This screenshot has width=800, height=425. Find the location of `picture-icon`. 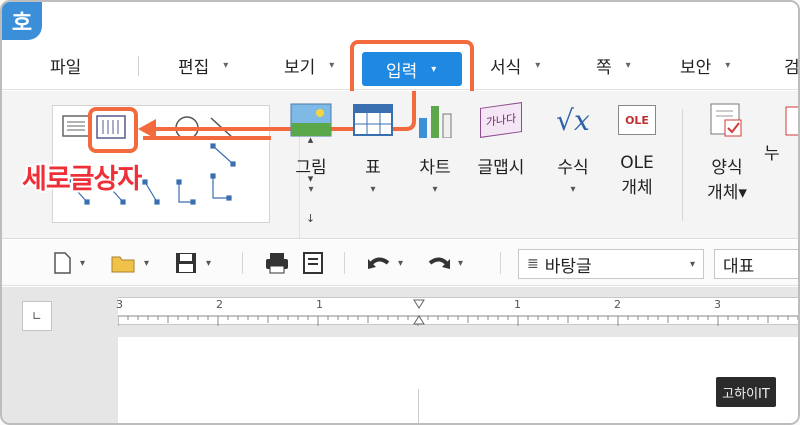

picture-icon is located at coordinates (311, 120).